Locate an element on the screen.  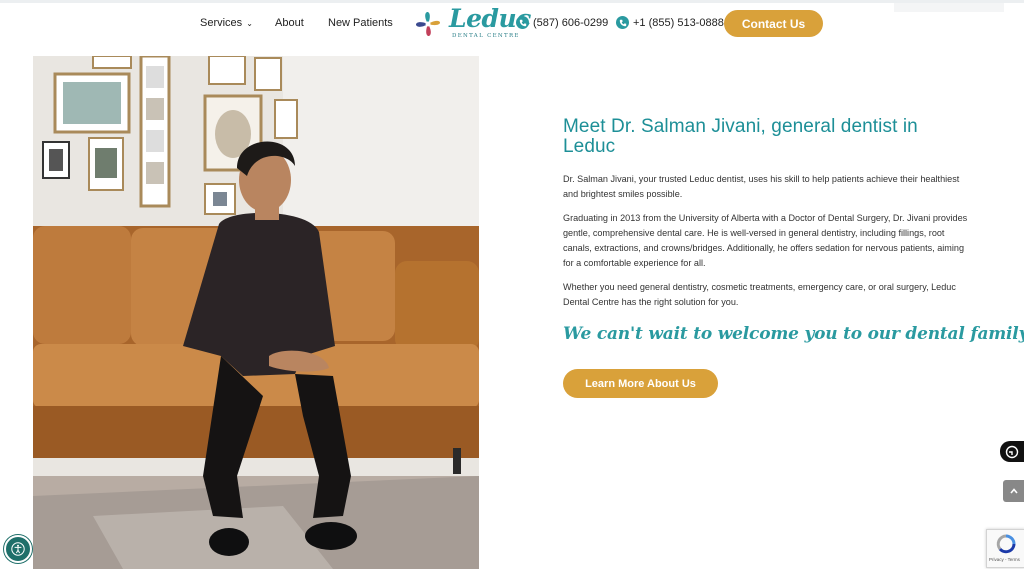
recaptcha-links: Privacy - Terms is located at coordinates (1004, 559).